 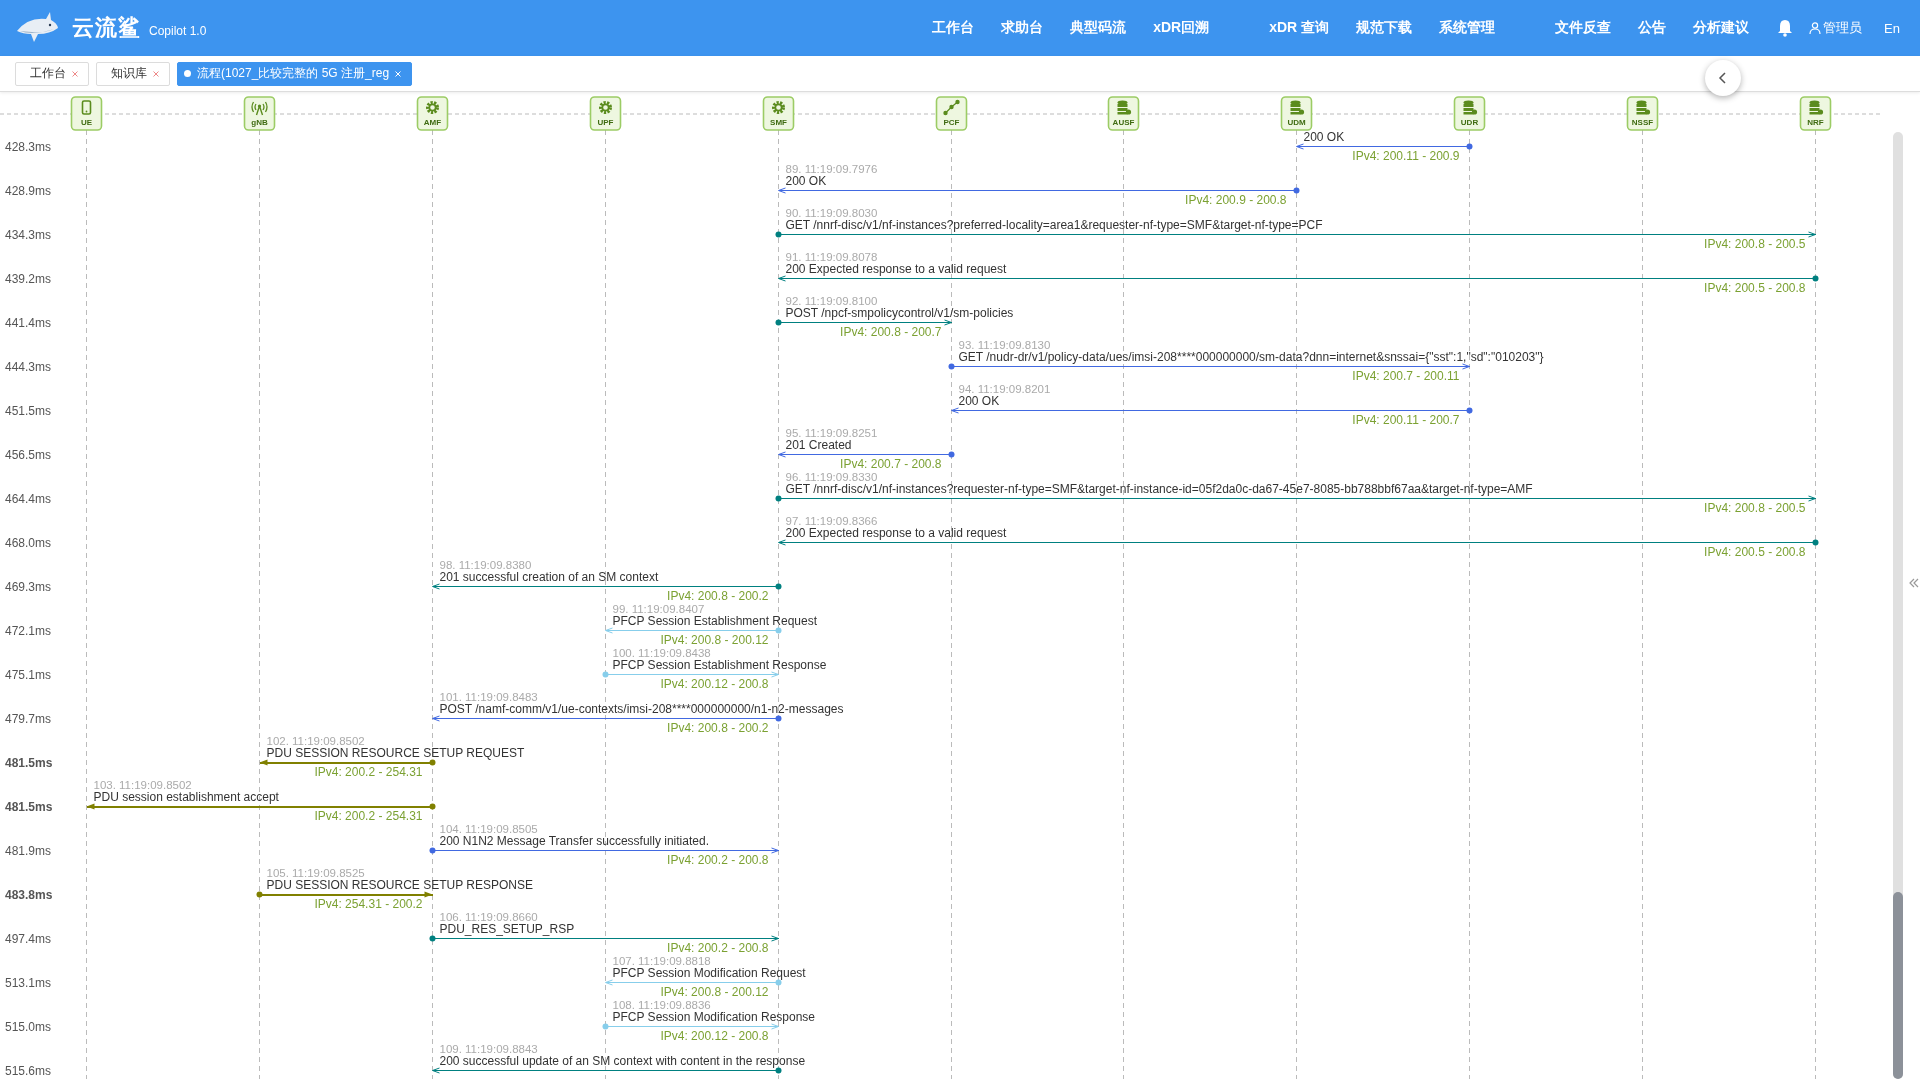 What do you see at coordinates (1123, 122) in the screenshot?
I see `node-label: AUSF` at bounding box center [1123, 122].